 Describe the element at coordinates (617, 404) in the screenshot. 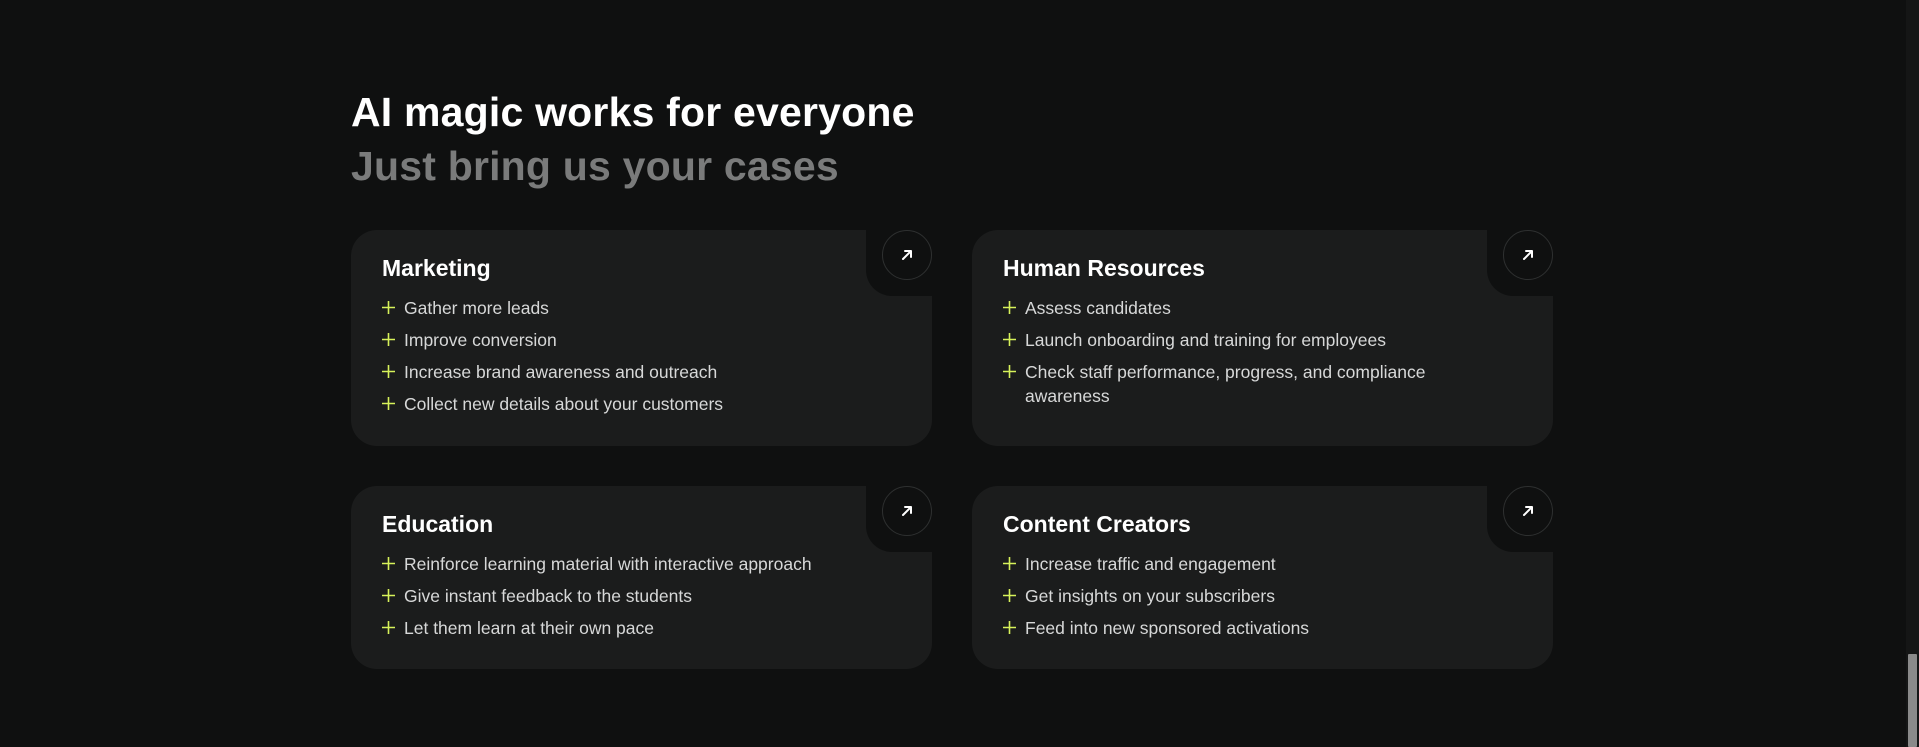

I see `list-item: Collect new details about your customers` at that location.